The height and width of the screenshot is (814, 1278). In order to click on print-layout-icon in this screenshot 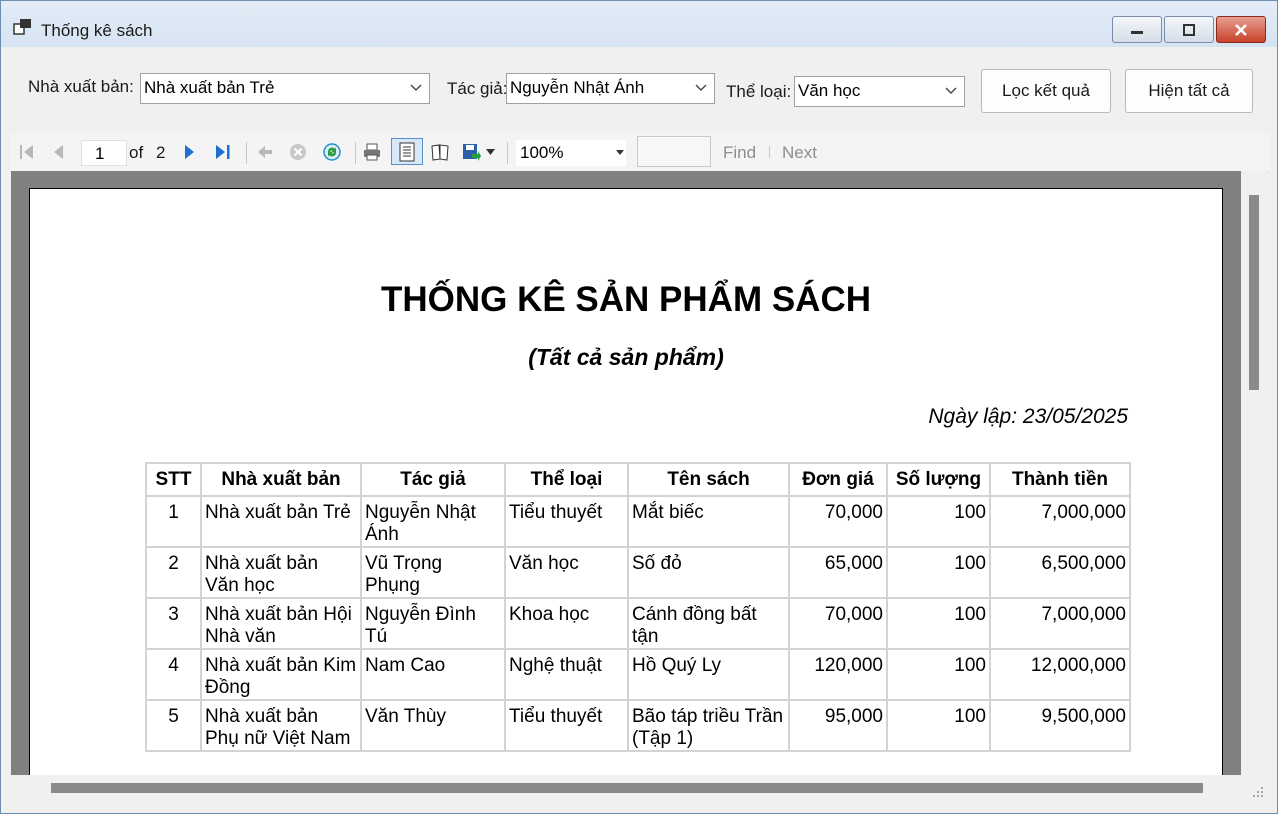, I will do `click(407, 152)`.